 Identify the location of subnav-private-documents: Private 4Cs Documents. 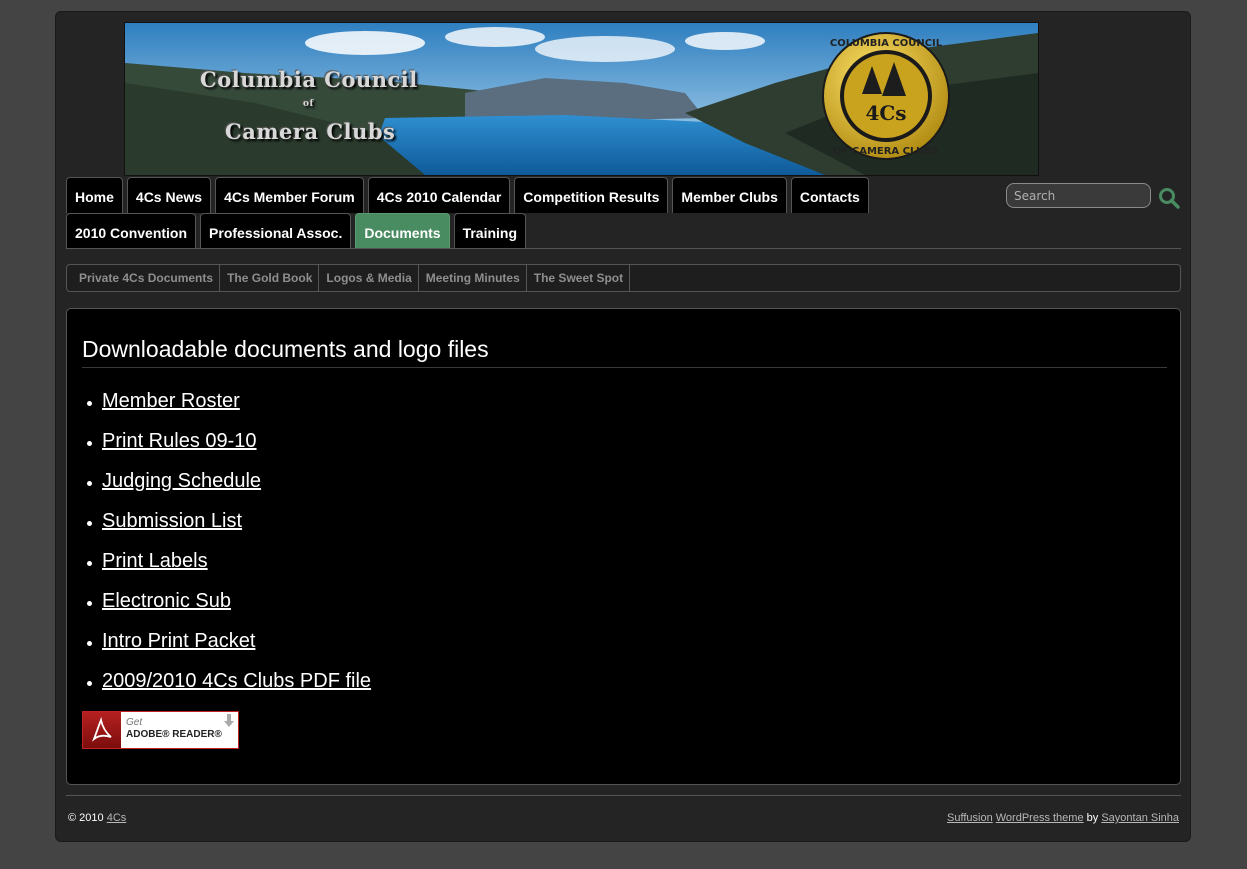
(144, 278).